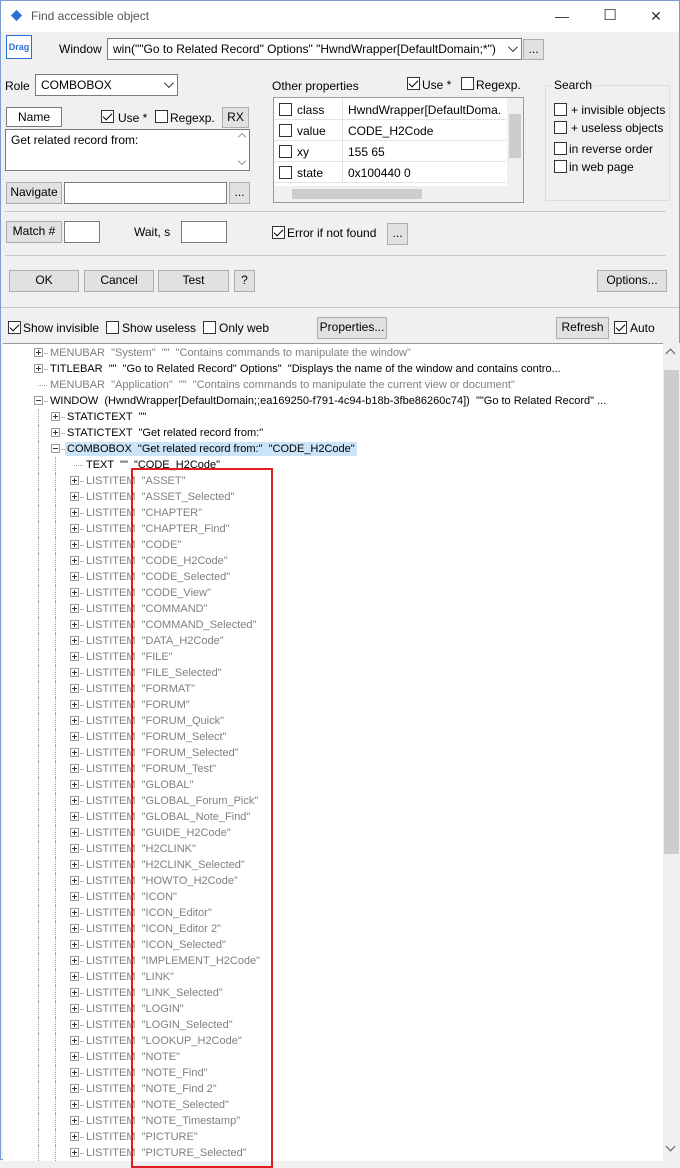 The height and width of the screenshot is (1168, 680). What do you see at coordinates (204, 232) in the screenshot?
I see `wait-input` at bounding box center [204, 232].